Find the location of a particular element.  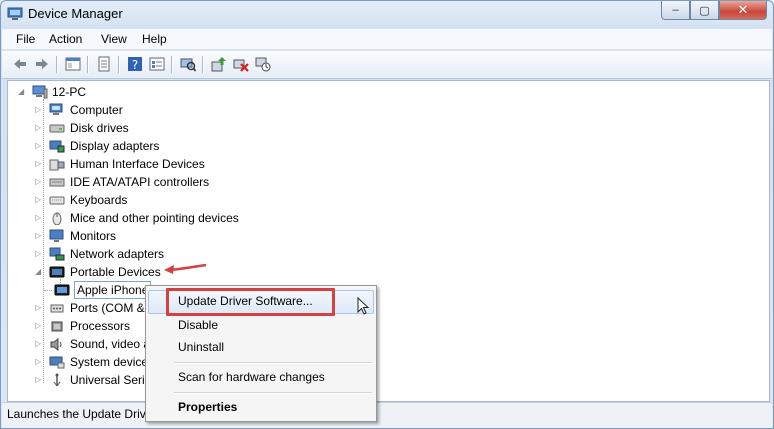

tree-item-label: Sound, video a is located at coordinates (110, 344).